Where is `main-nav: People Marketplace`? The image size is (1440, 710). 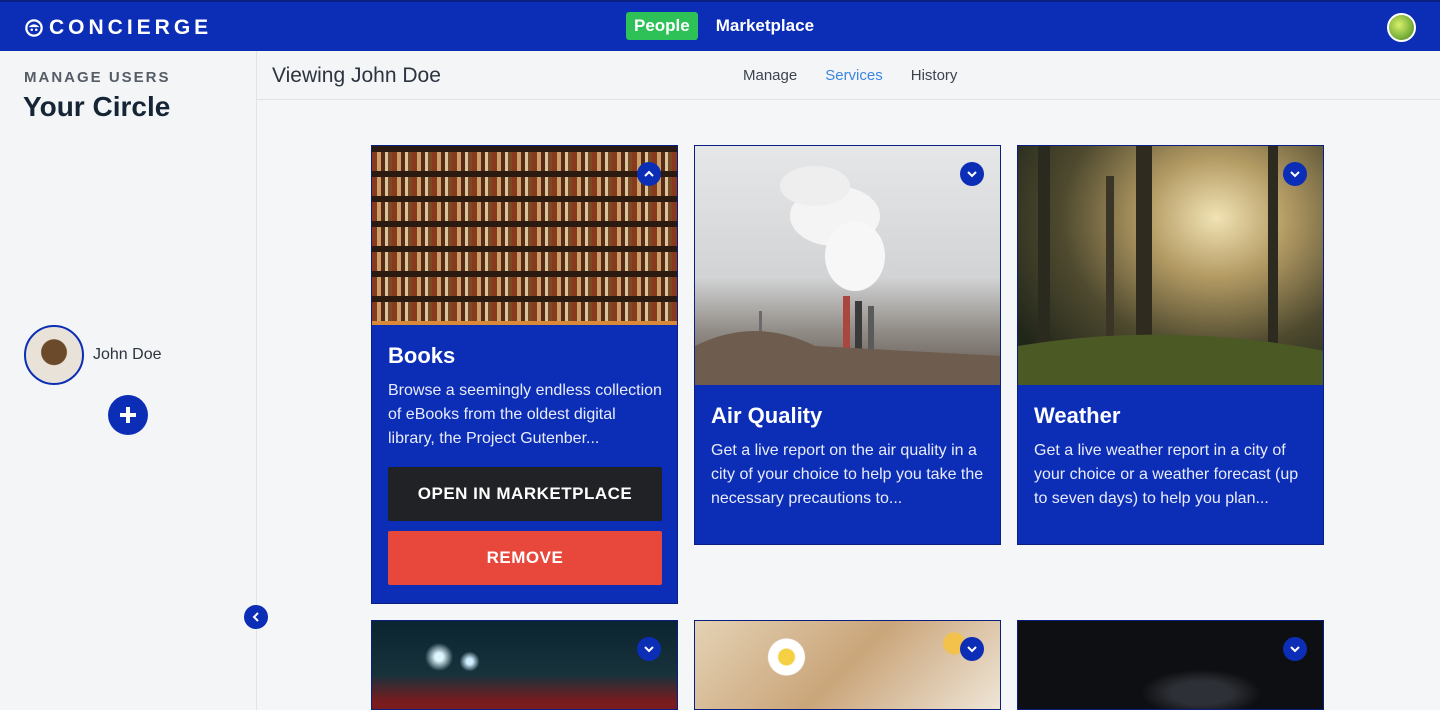
main-nav: People Marketplace is located at coordinates (720, 26).